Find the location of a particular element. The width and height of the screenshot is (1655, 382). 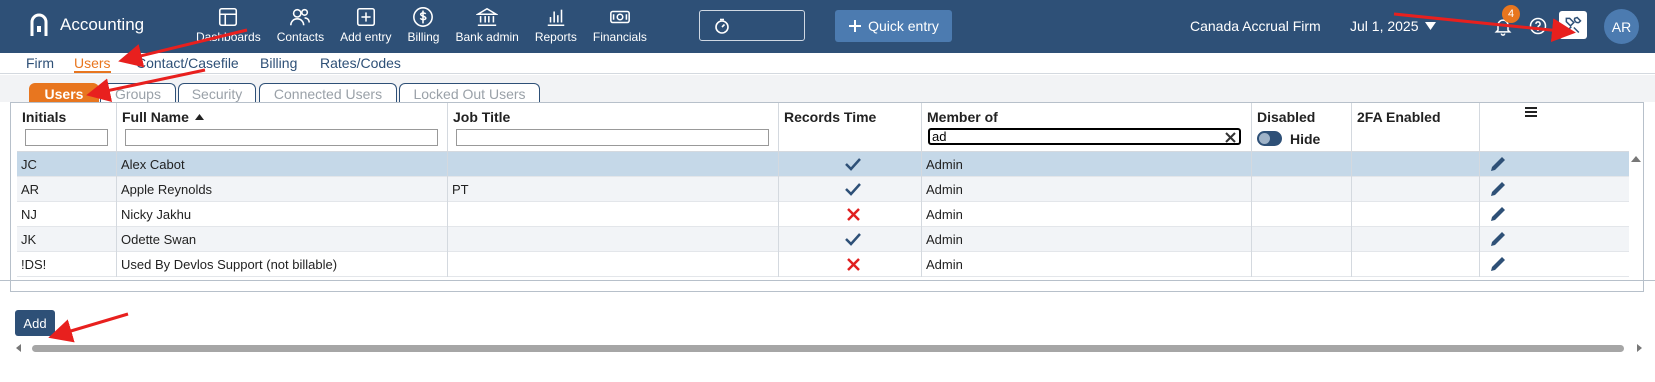

cell-full-name: Nicky Jakhu is located at coordinates (282, 214).